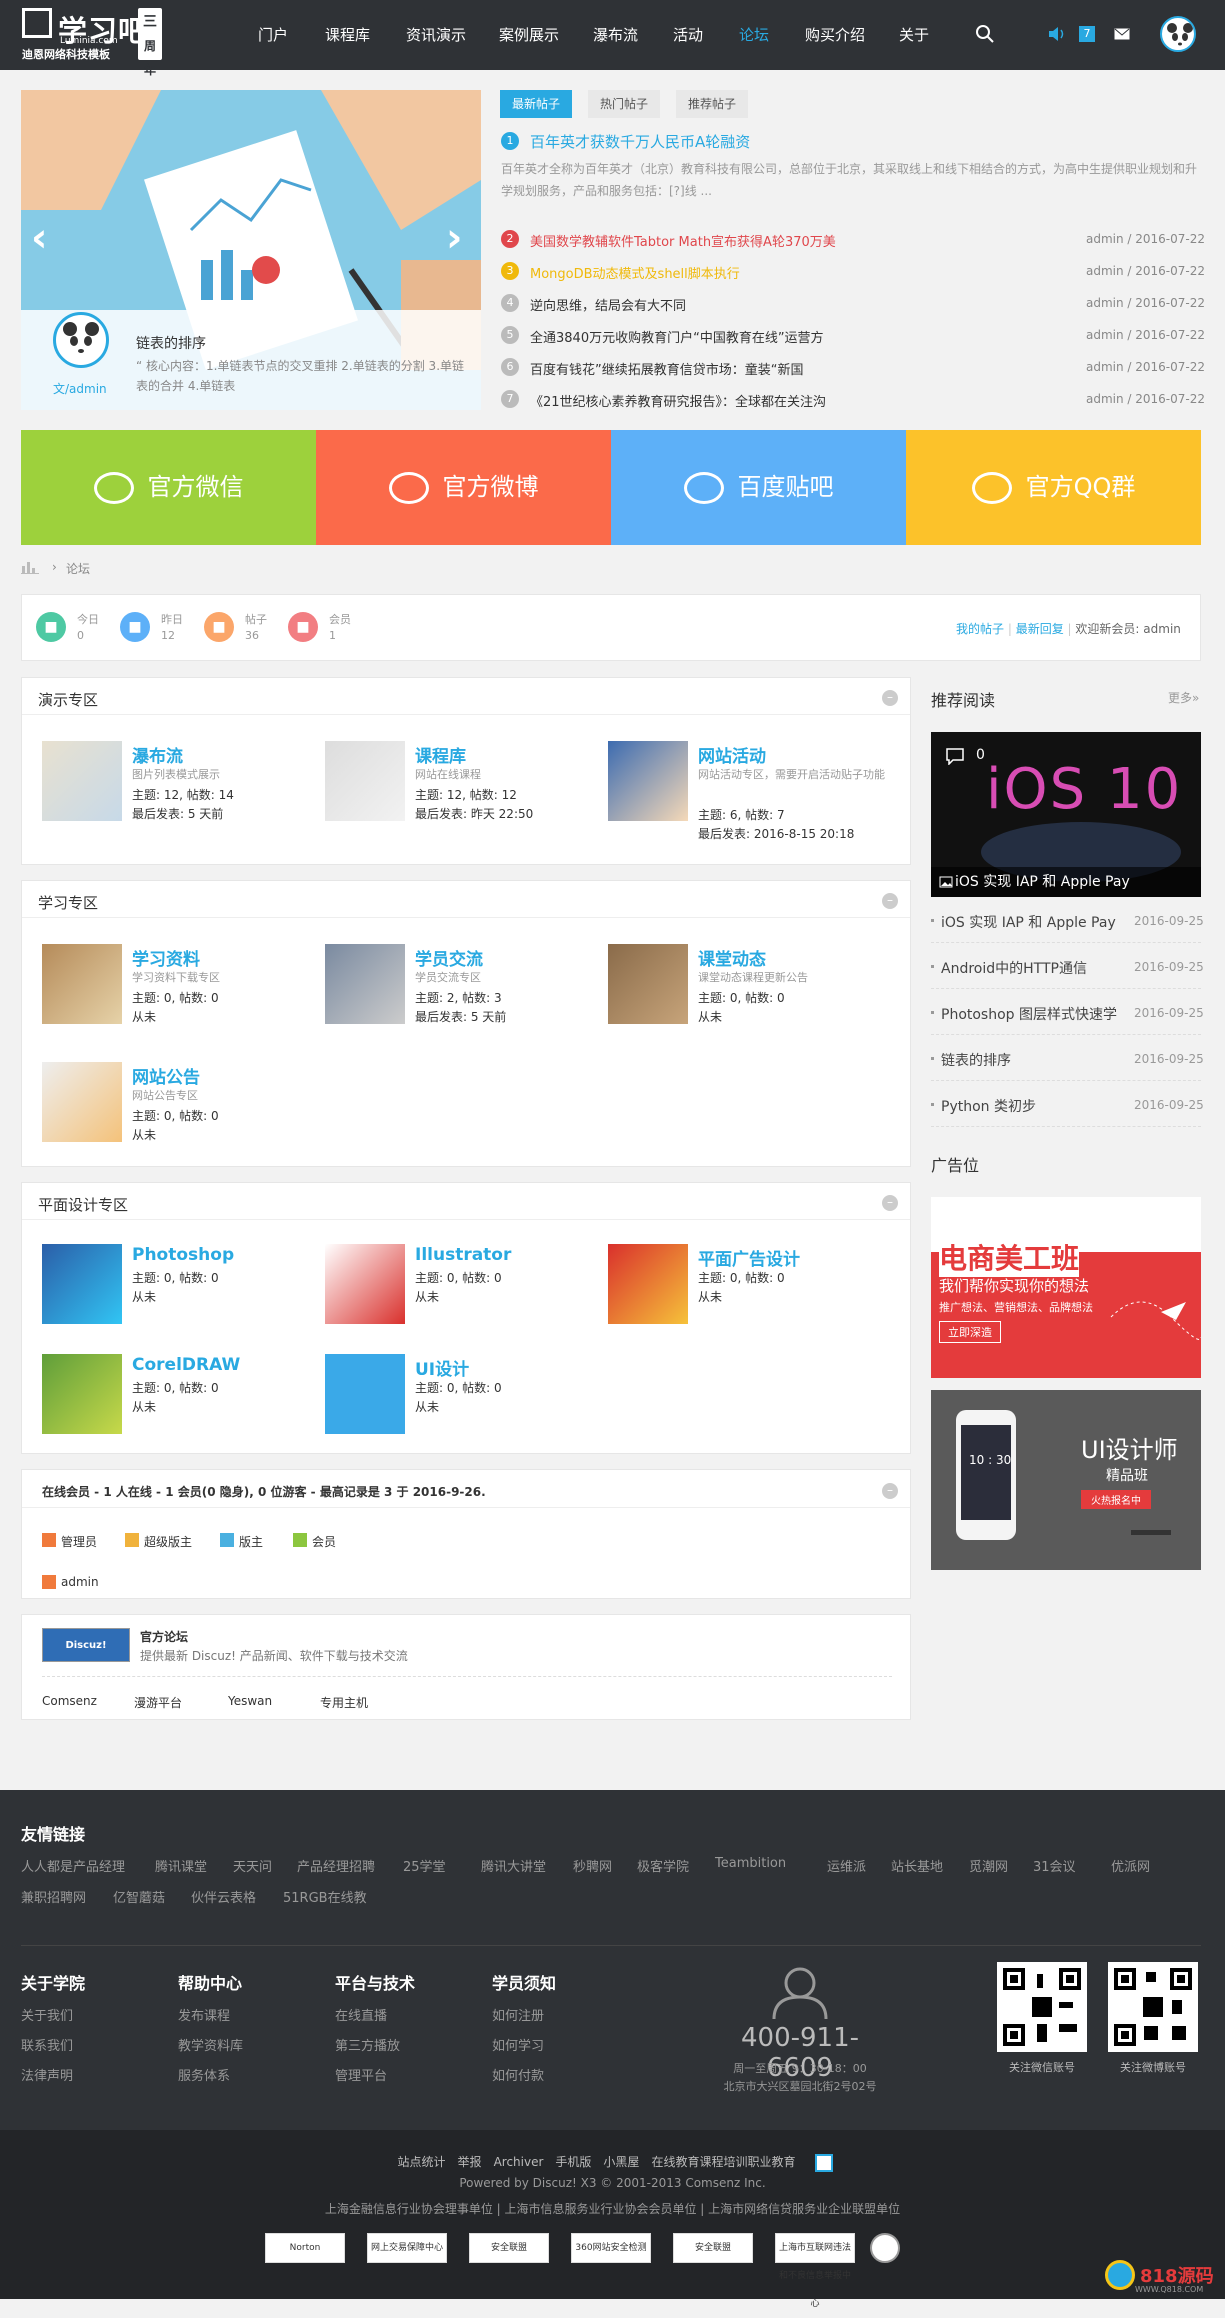  What do you see at coordinates (367, 2044) in the screenshot?
I see `footer-col-link: 第三方播放` at bounding box center [367, 2044].